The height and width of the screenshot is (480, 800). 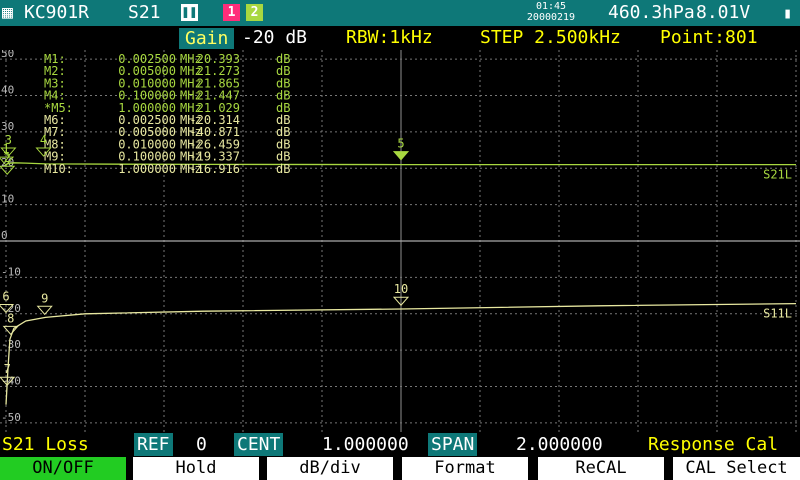 I want to click on rbw-readout: RBW:1kHz, so click(x=389, y=37).